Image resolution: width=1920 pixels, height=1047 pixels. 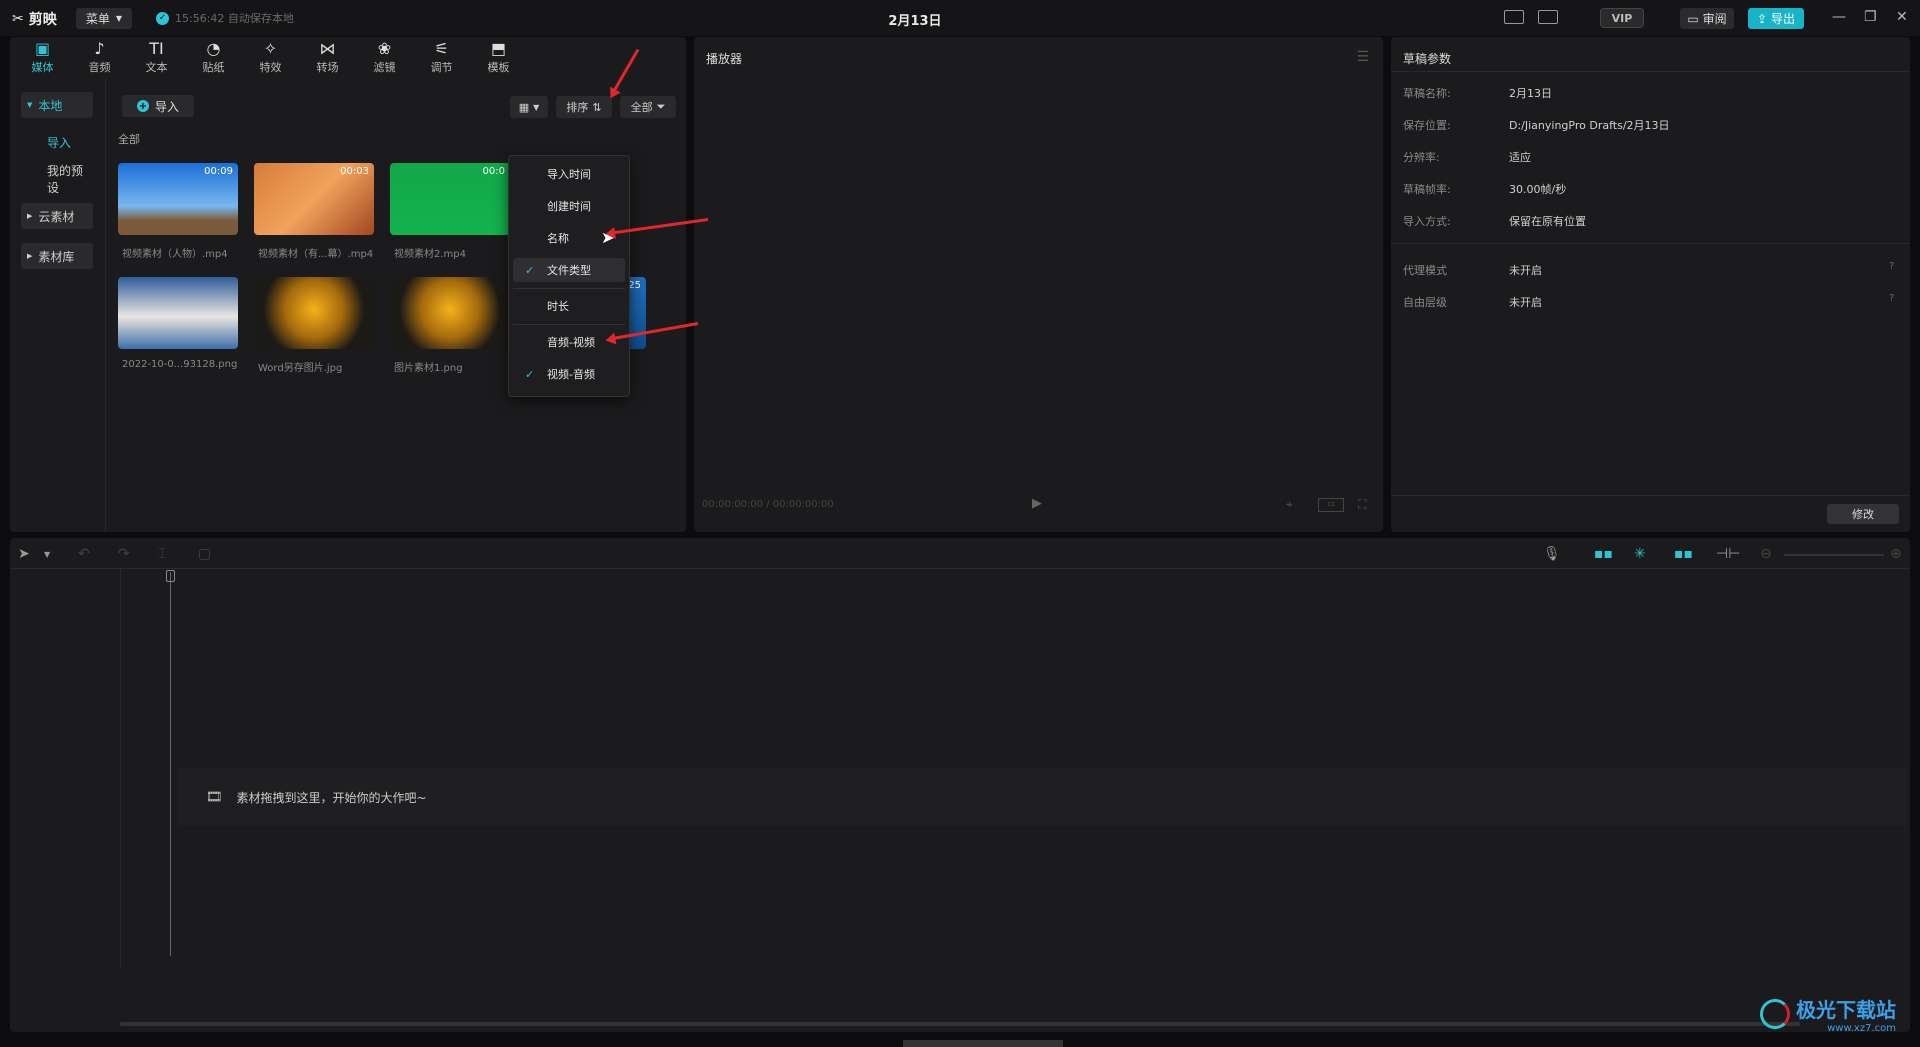 I want to click on tab-text: TI 文本, so click(x=156, y=58).